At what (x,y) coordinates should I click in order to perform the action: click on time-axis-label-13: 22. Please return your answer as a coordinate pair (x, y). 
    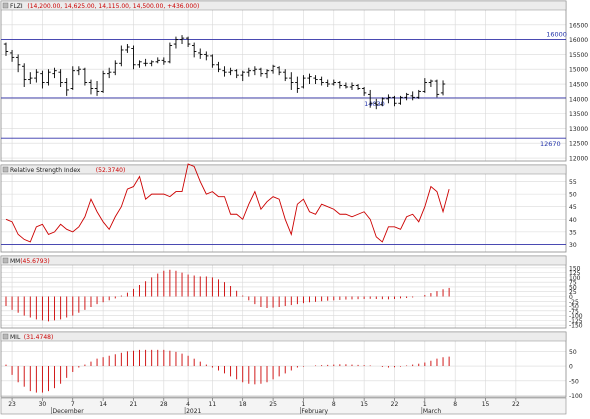
    Looking at the image, I should click on (395, 404).